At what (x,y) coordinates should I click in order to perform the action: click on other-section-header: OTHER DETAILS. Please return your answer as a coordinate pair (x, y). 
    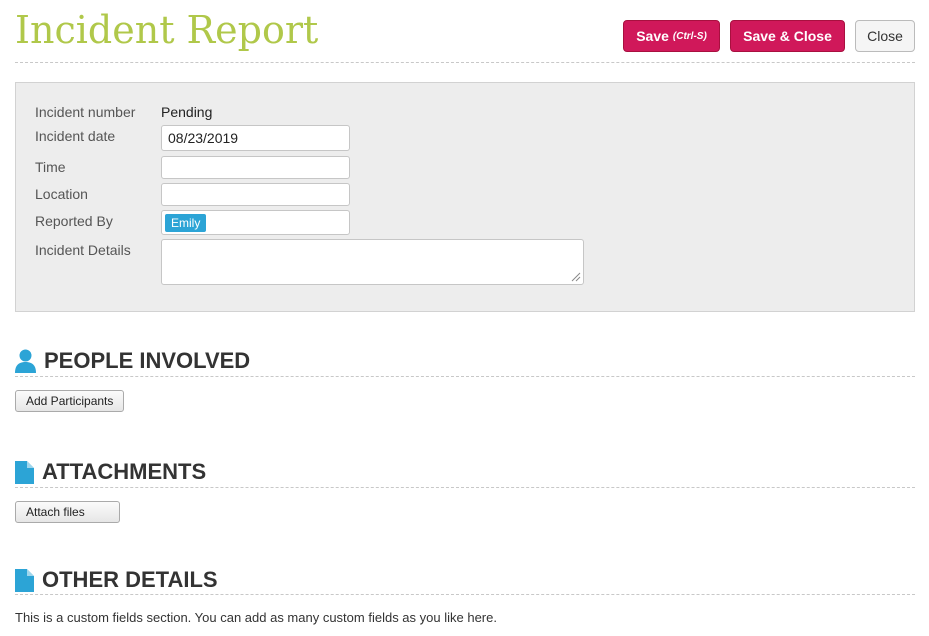
    Looking at the image, I should click on (116, 580).